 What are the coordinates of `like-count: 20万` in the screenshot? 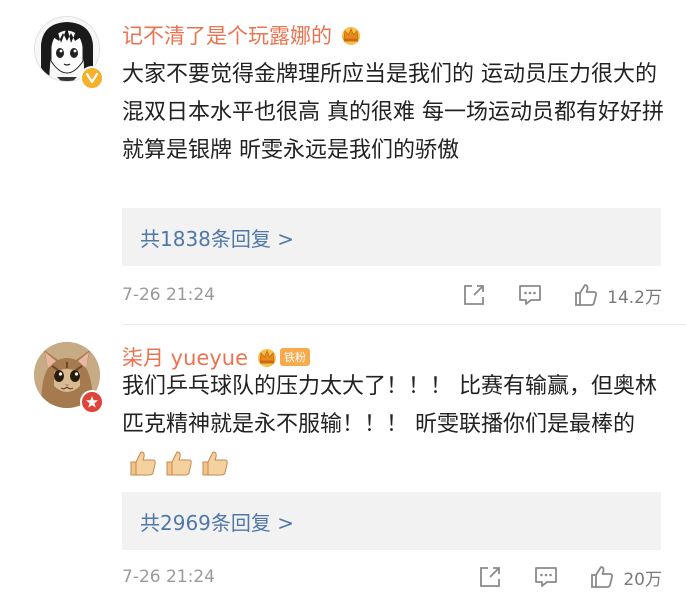 It's located at (642, 577).